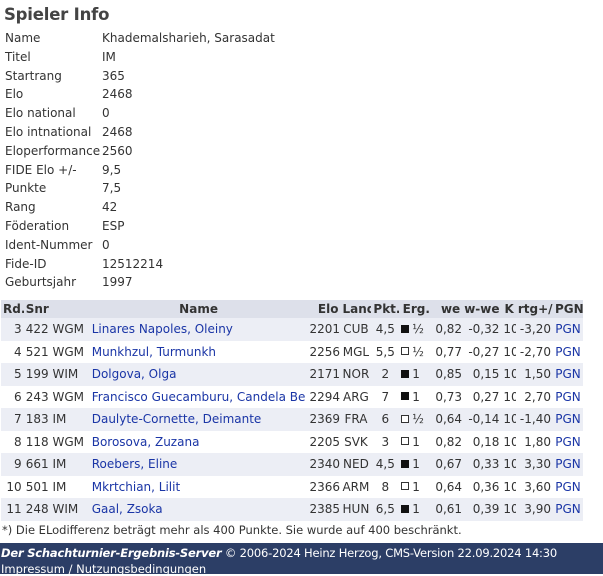 This screenshot has width=603, height=576. What do you see at coordinates (135, 464) in the screenshot?
I see `opponent-name-link: Roebers, Eline` at bounding box center [135, 464].